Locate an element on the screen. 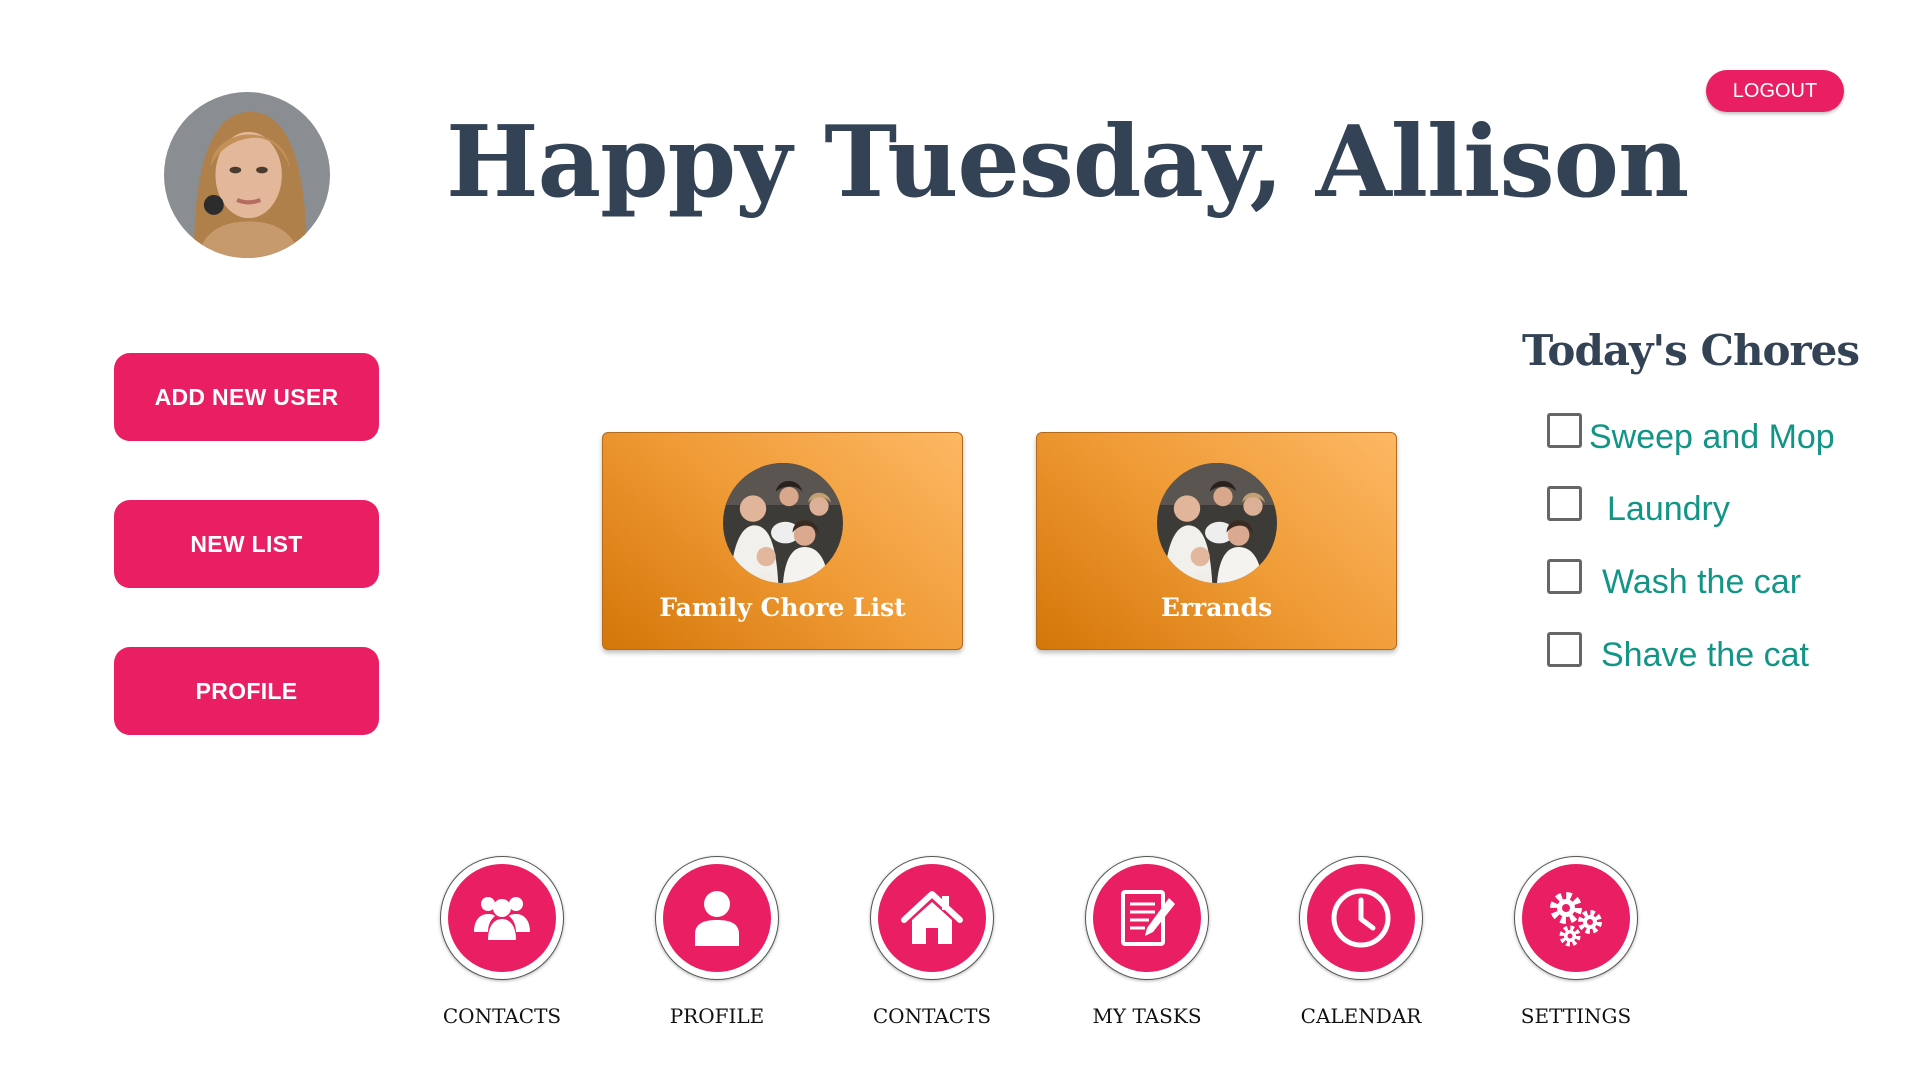 The image size is (1920, 1080). list-card-label: Errands is located at coordinates (1216, 607).